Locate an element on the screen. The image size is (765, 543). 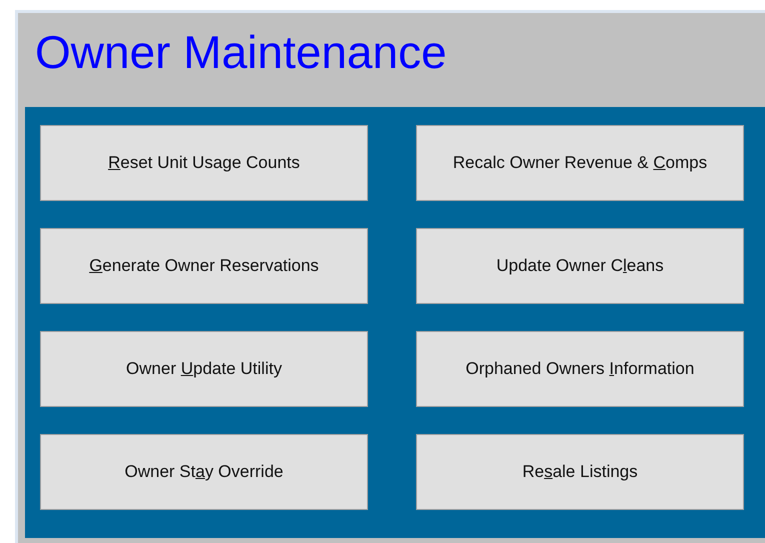
menu-button: Reset Unit Usage Counts is located at coordinates (204, 163).